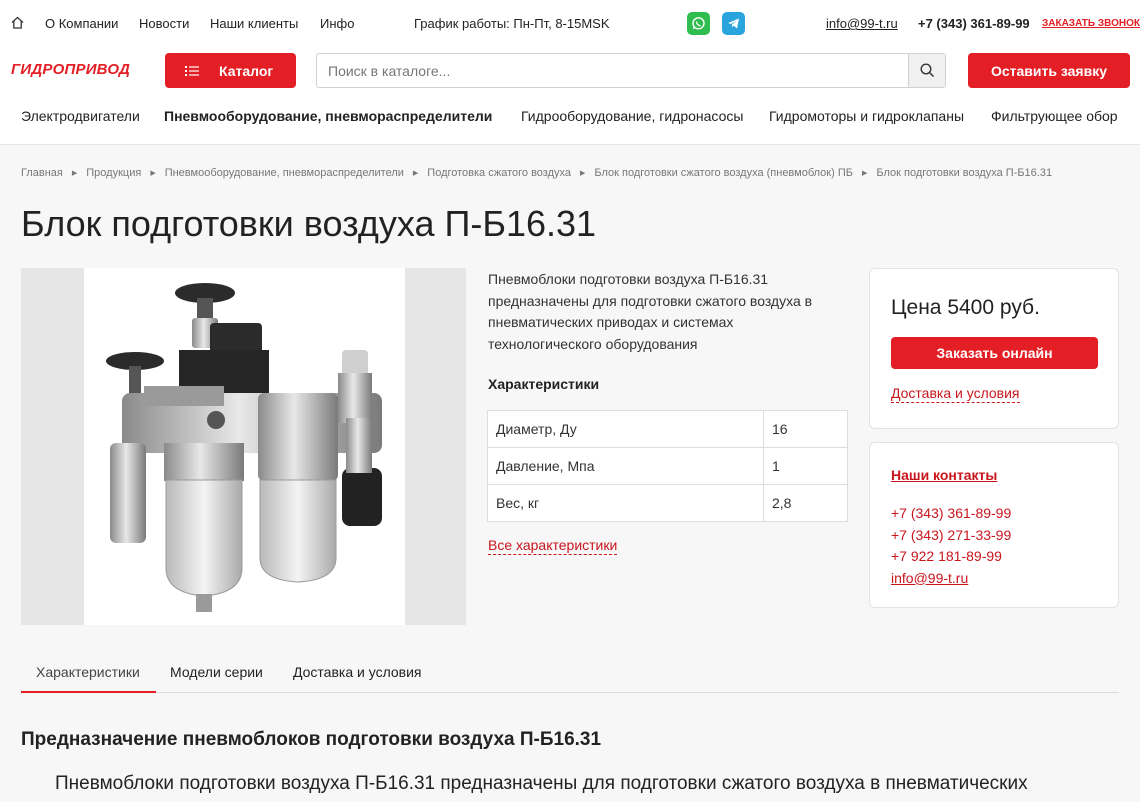 The image size is (1140, 802). I want to click on table-row: Вес, кг 2,8, so click(667, 503).